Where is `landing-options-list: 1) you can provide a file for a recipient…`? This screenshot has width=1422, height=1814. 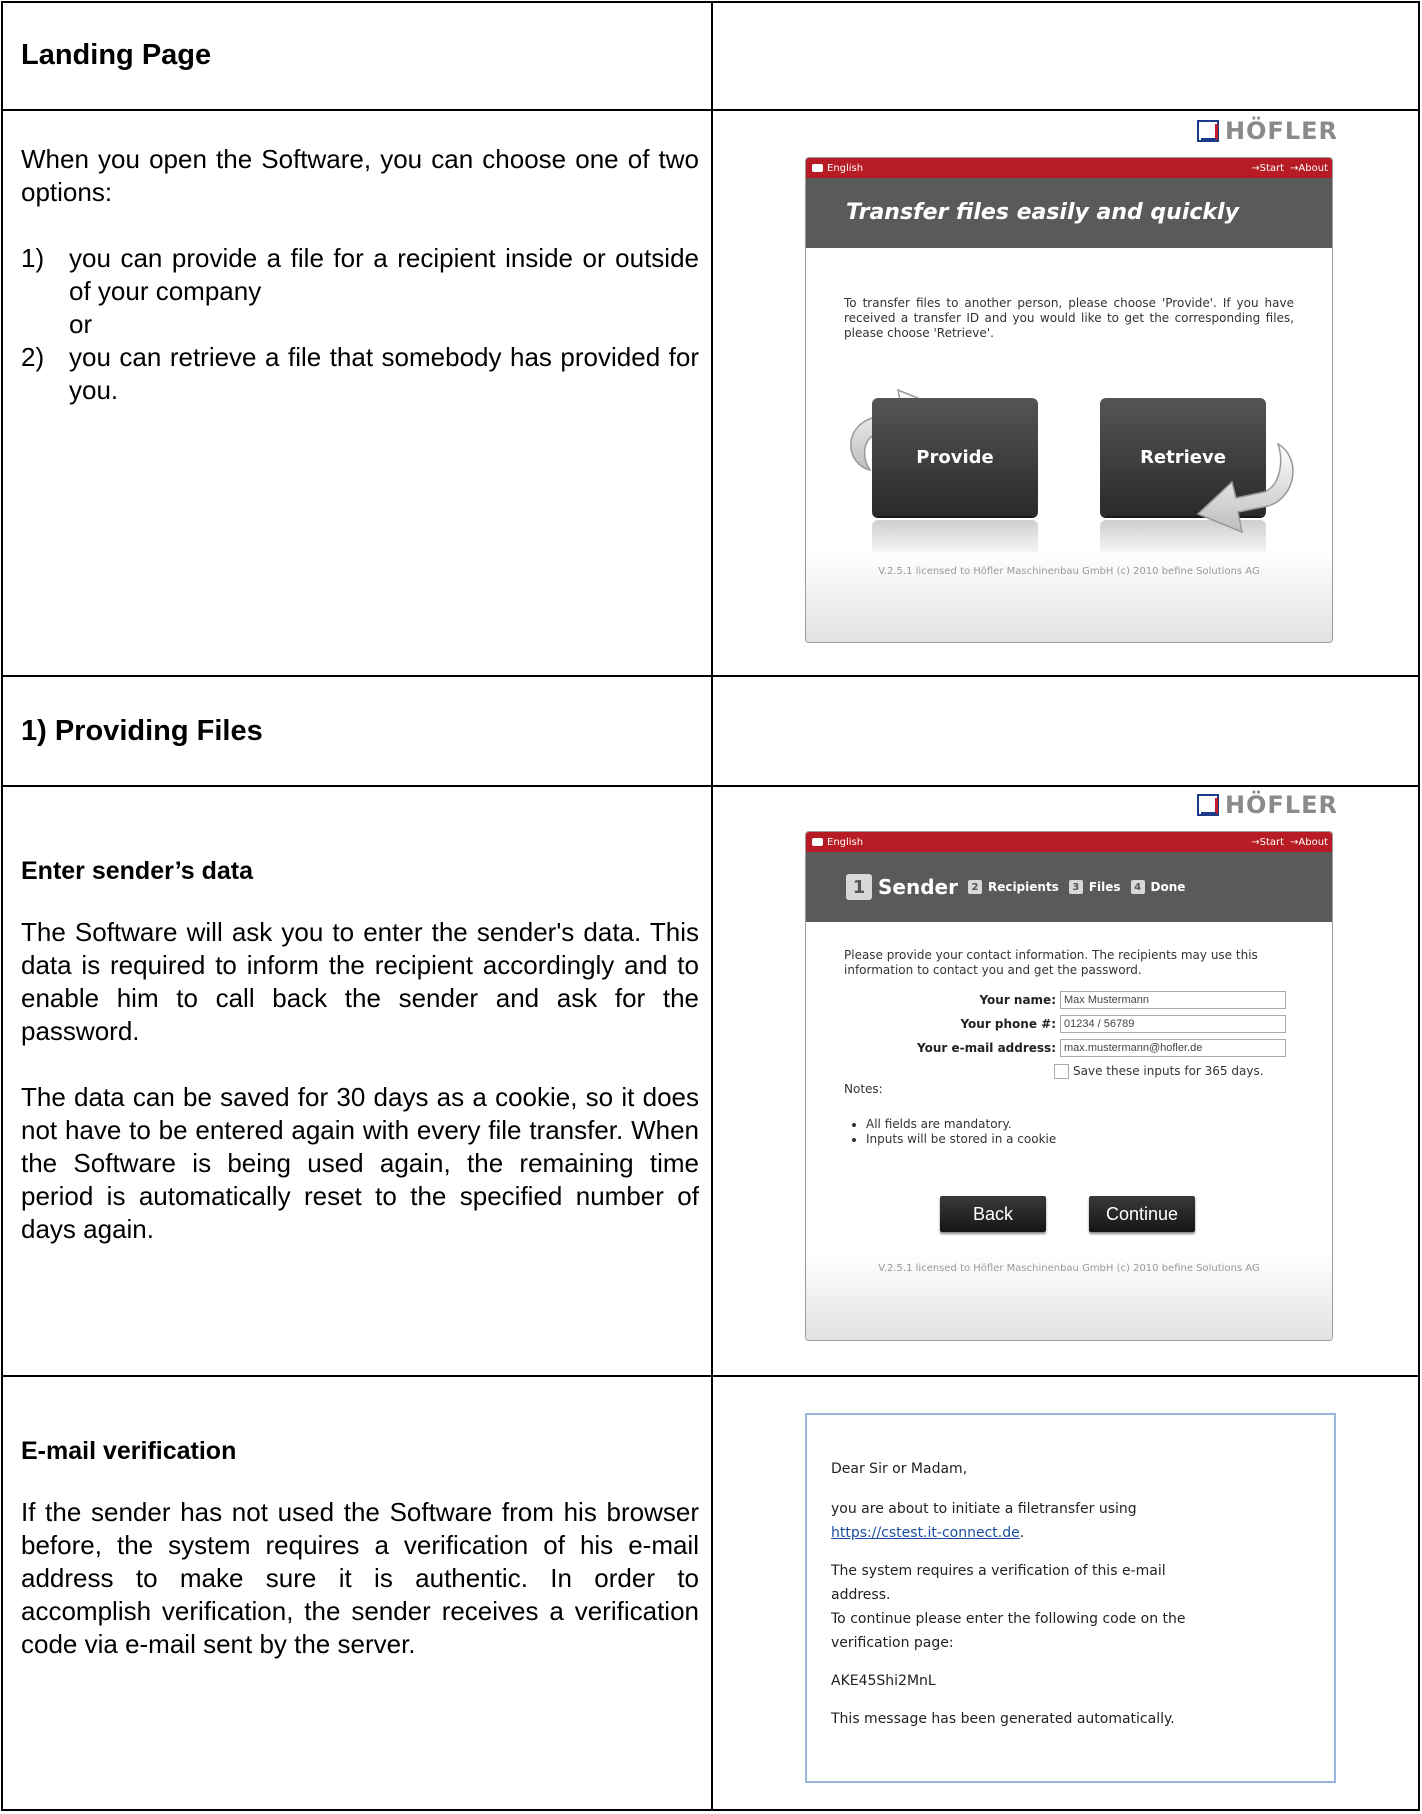
landing-options-list: 1) you can provide a file for a recipient… is located at coordinates (360, 275).